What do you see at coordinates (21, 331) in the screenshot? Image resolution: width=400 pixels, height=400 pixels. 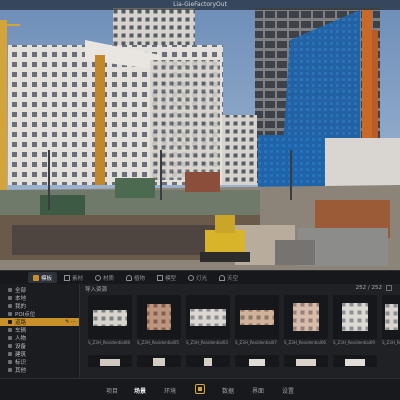 I see `tree-item-label: 车辆` at bounding box center [21, 331].